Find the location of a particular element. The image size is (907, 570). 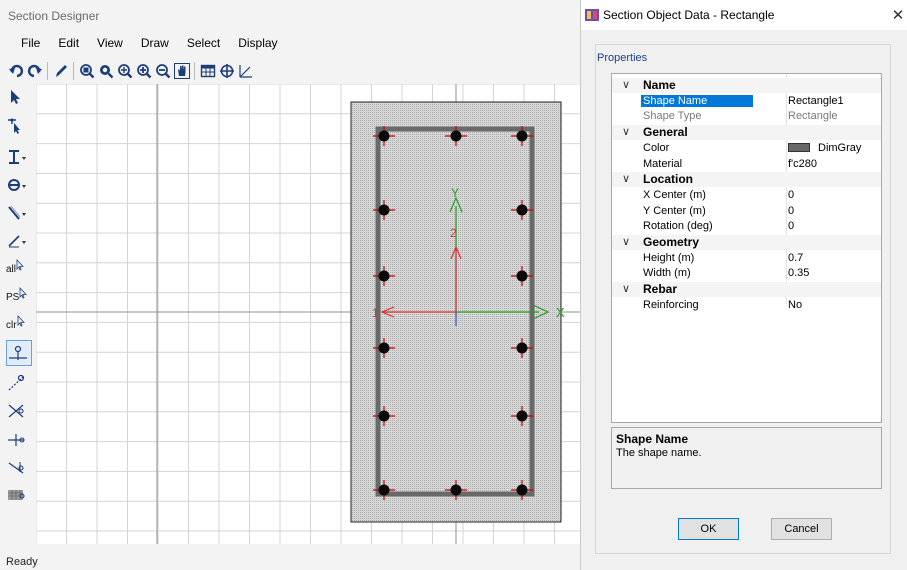

pan-hand-icon is located at coordinates (181, 71).